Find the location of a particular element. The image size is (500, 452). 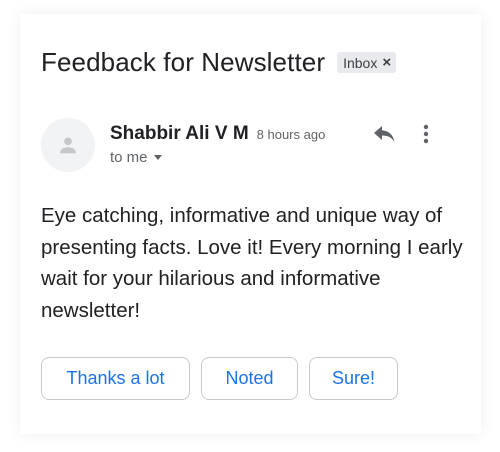

smart-replies: Thanks a lot Noted Sure! is located at coordinates (225, 378).